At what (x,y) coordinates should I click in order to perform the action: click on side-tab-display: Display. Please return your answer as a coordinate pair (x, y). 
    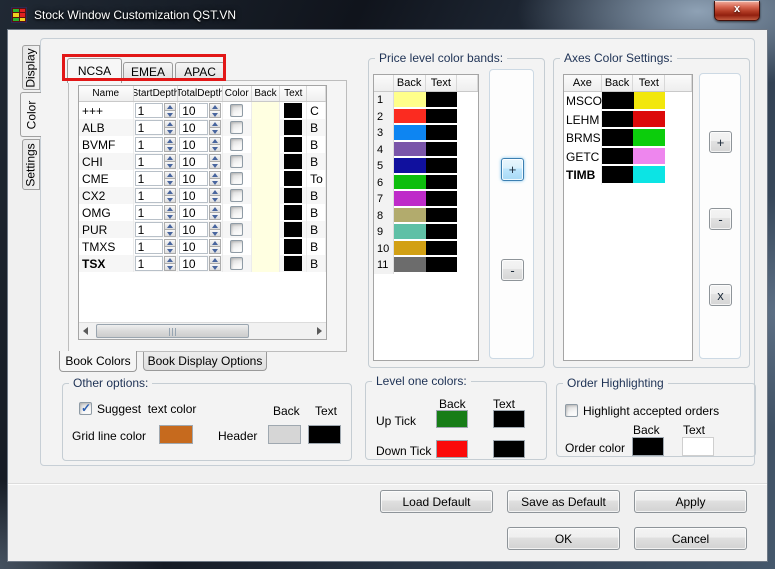
    Looking at the image, I should click on (31, 67).